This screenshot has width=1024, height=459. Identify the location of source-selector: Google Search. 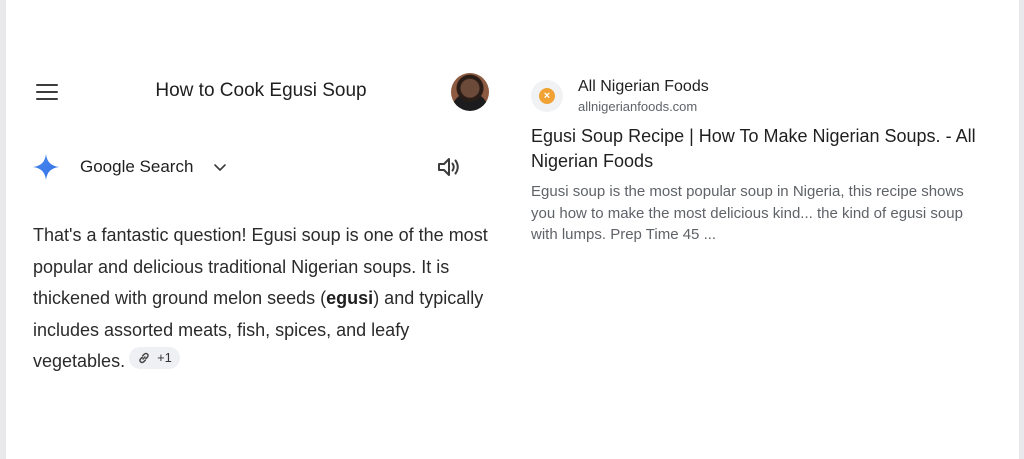
(129, 167).